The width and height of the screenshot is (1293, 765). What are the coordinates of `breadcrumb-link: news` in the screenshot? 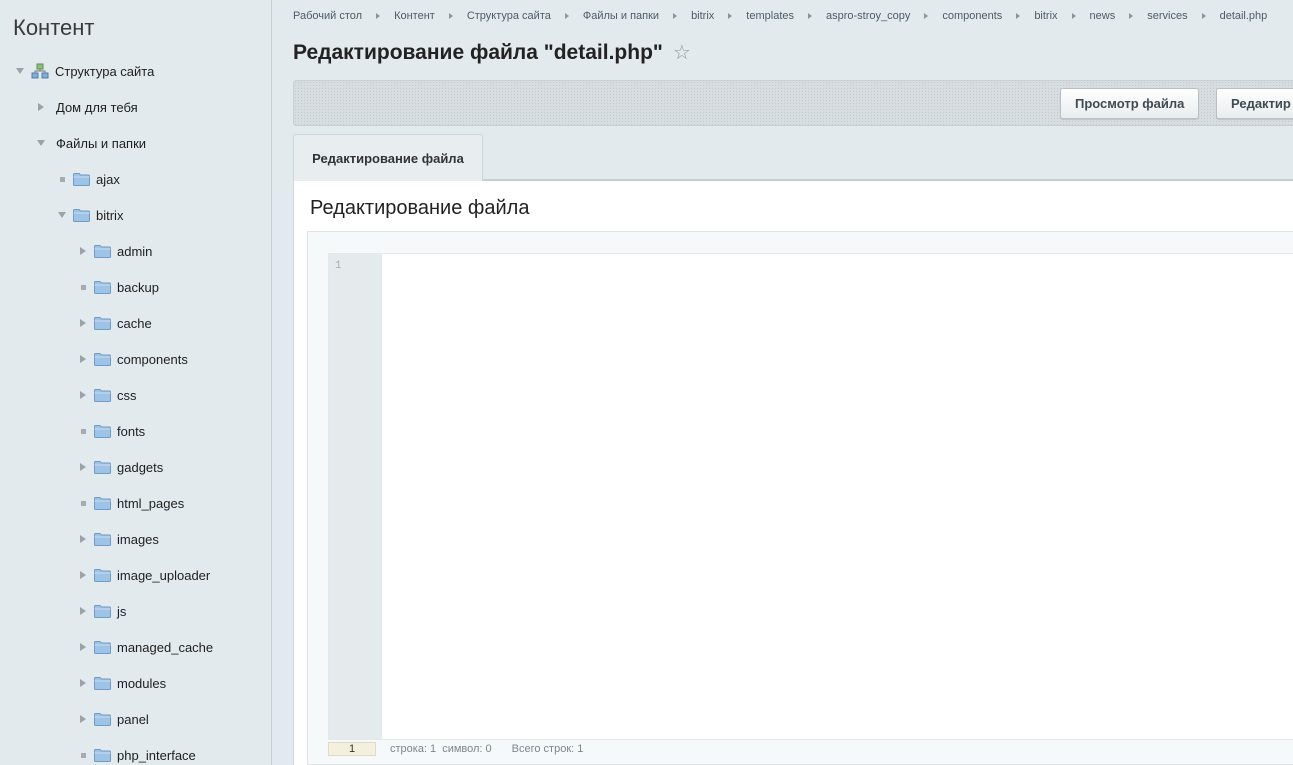 It's located at (1103, 16).